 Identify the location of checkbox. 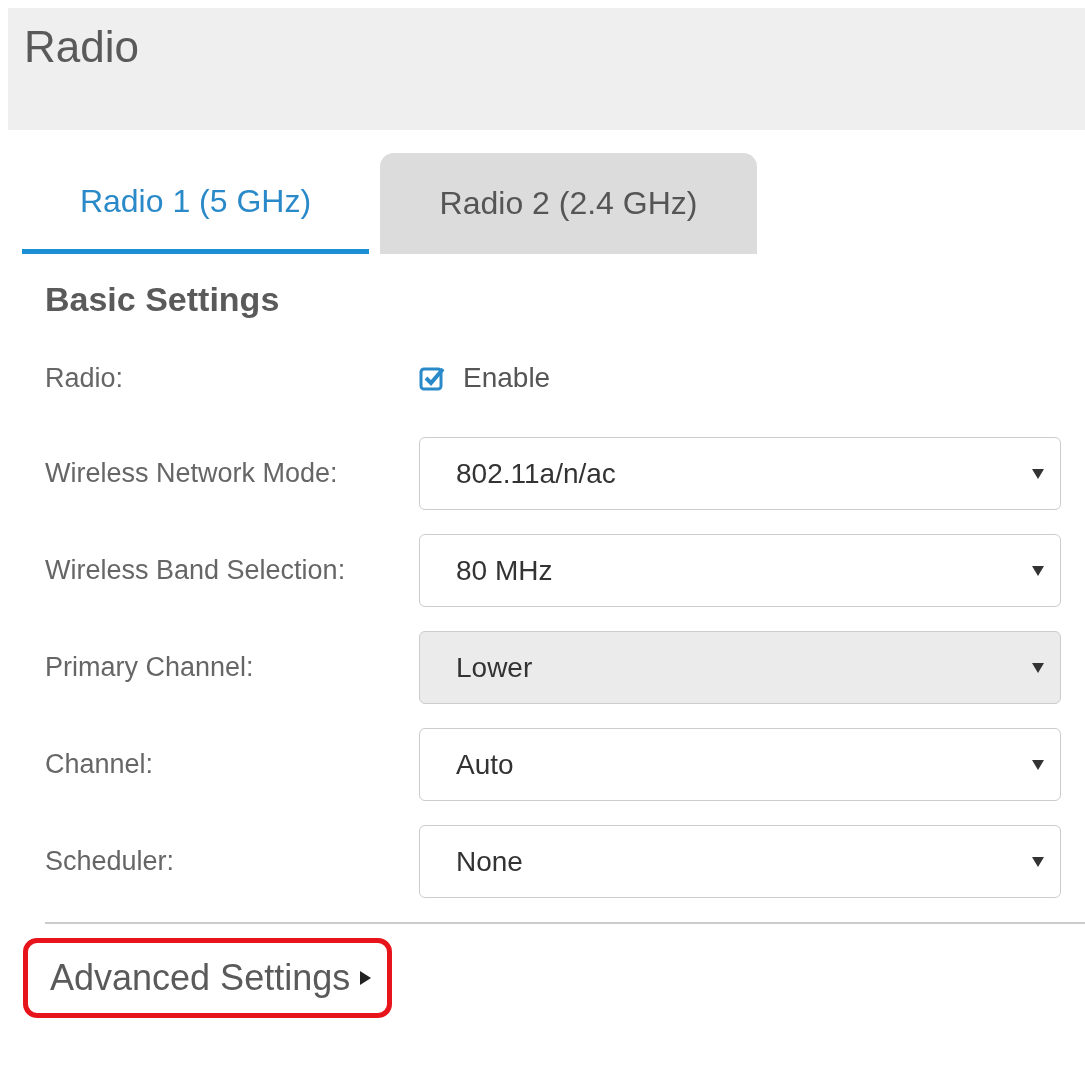
(432, 378).